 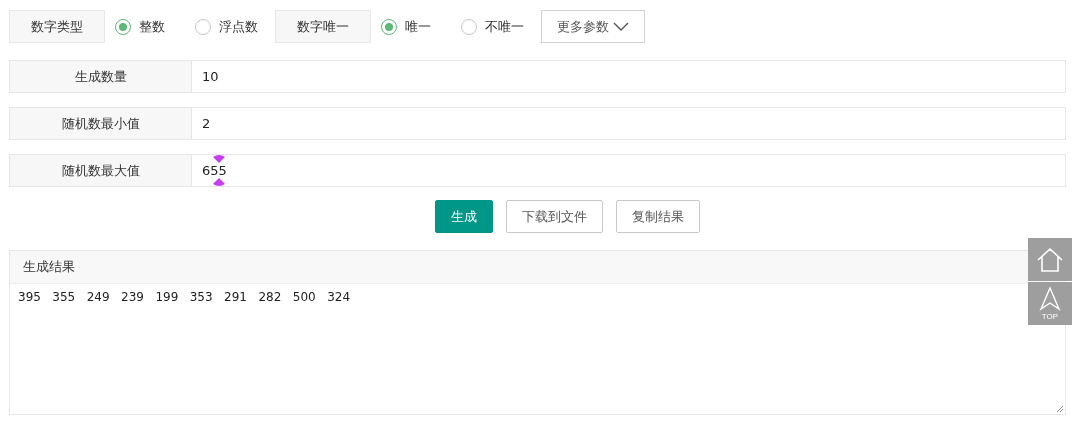 I want to click on home-icon, so click(x=1050, y=259).